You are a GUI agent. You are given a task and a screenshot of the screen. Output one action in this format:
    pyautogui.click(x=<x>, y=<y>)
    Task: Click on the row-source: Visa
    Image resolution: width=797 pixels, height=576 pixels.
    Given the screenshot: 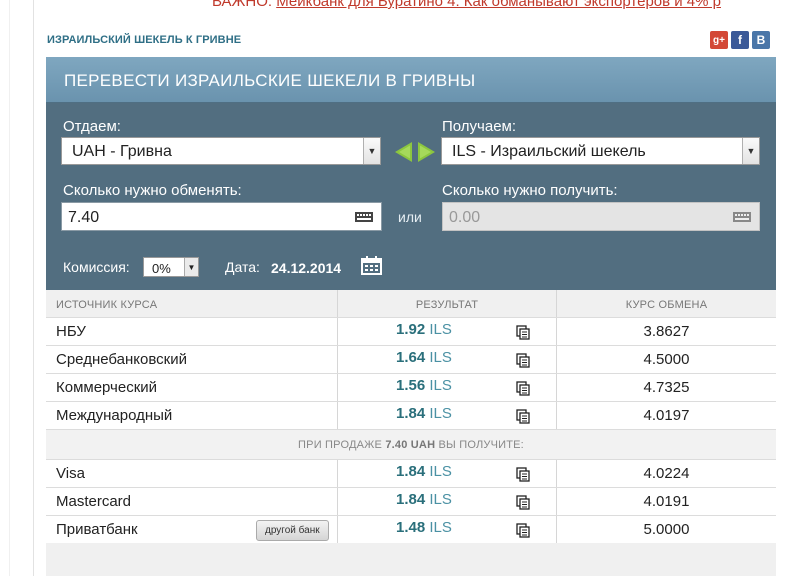 What is the action you would take?
    pyautogui.click(x=192, y=473)
    